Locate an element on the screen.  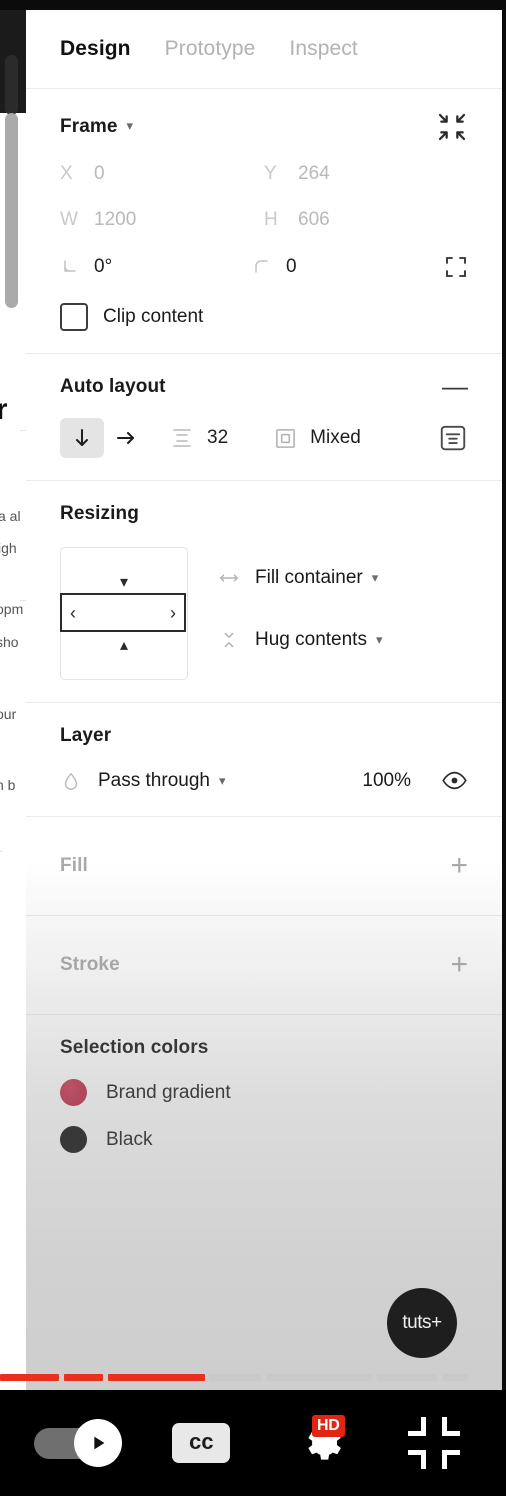
gap-field: 32 is located at coordinates (199, 438).